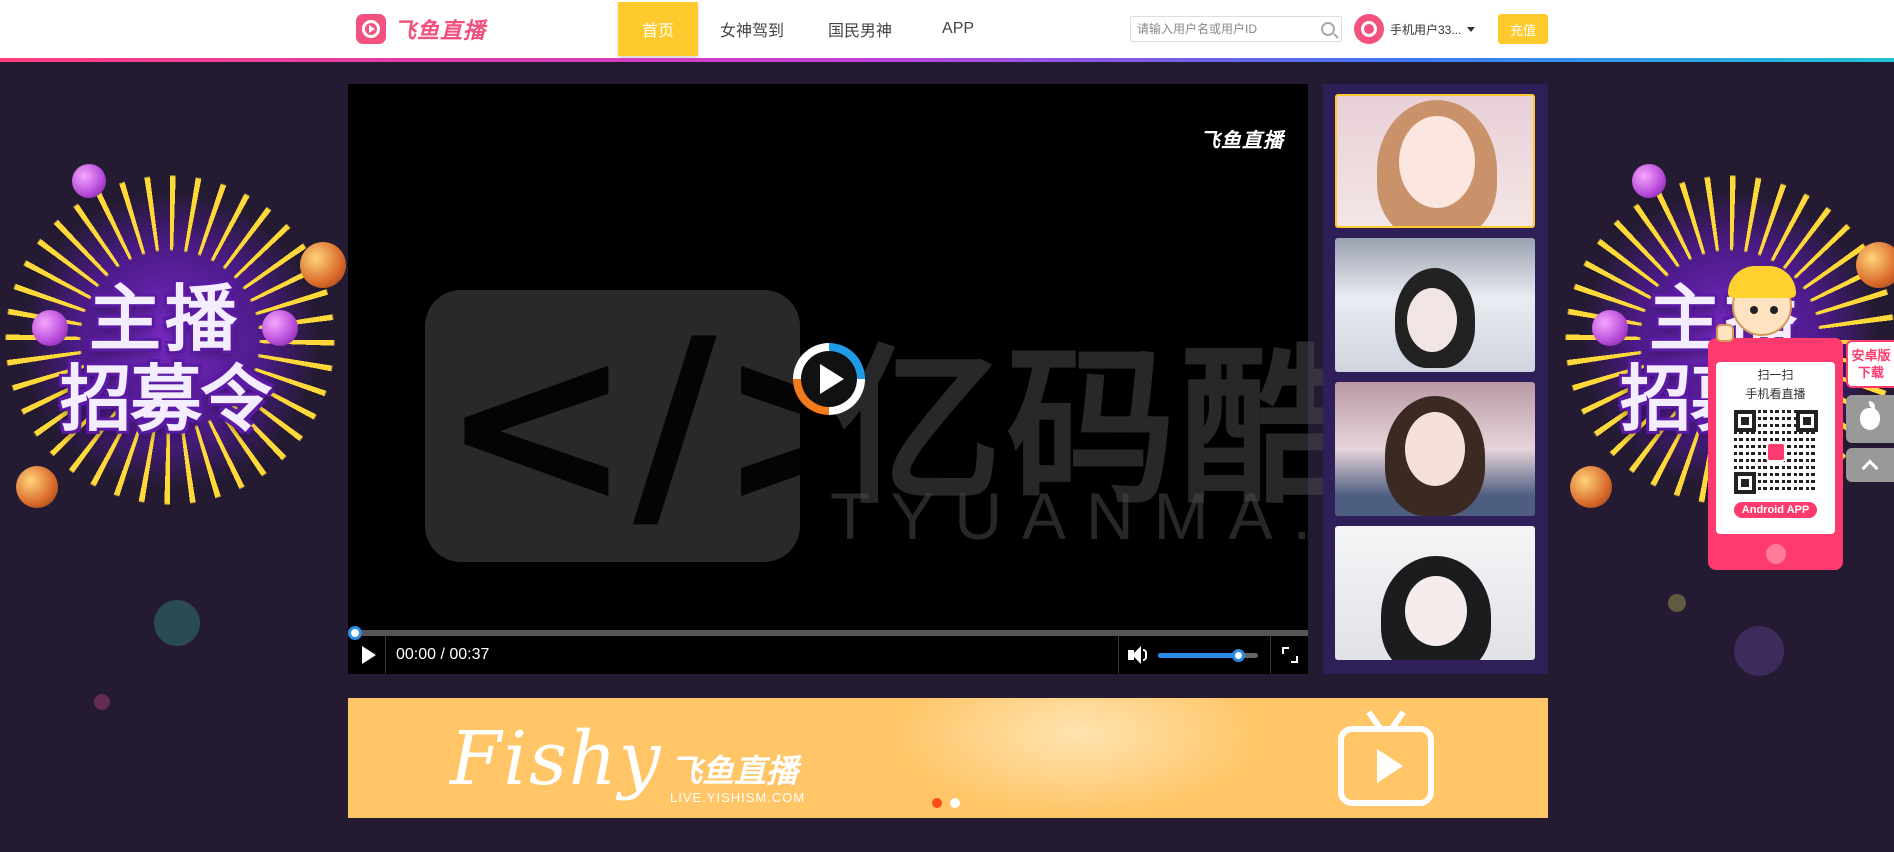 The image size is (1894, 852). I want to click on promo-url: LIVE.YISHISM.COM, so click(738, 797).